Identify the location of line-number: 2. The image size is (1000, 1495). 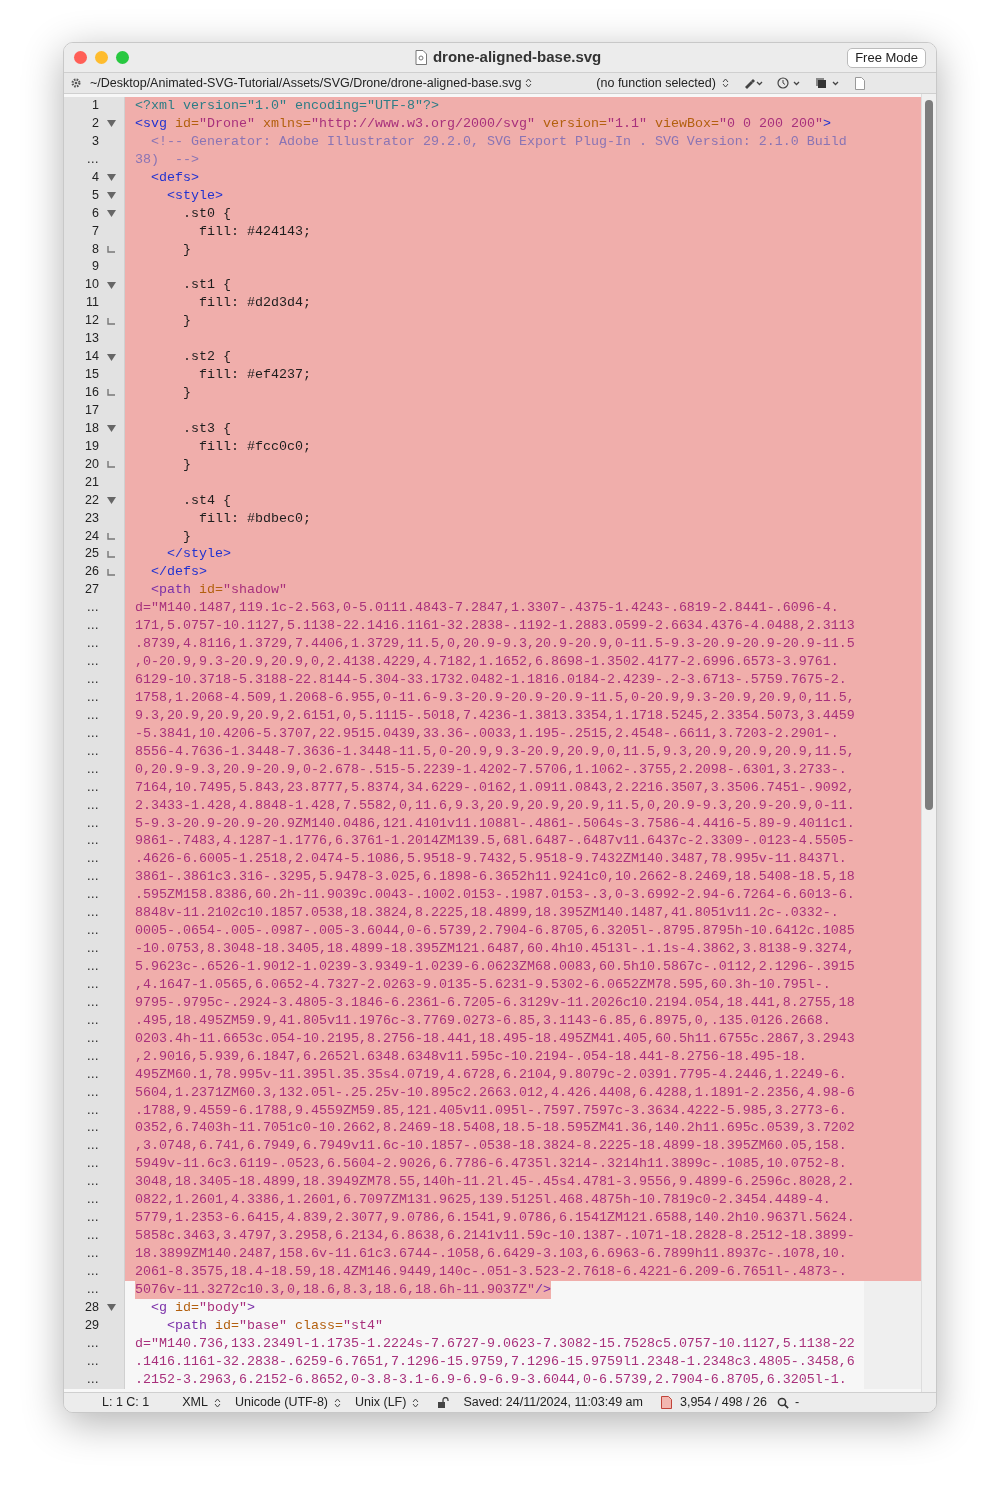
(95, 123).